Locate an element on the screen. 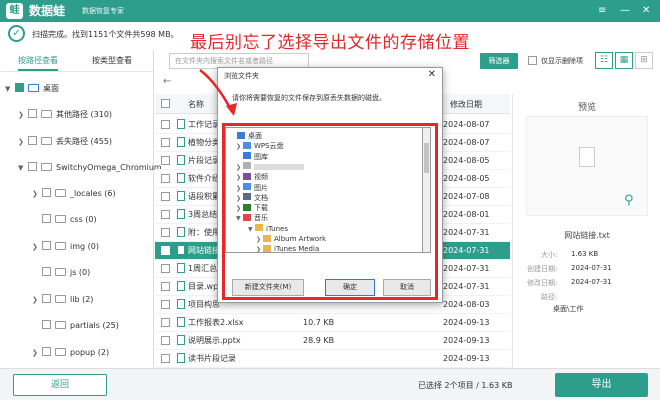 This screenshot has height=400, width=660. bottom-bar: 返回 已选择 2个项目 / 1.63 KB 导出 is located at coordinates (330, 384).